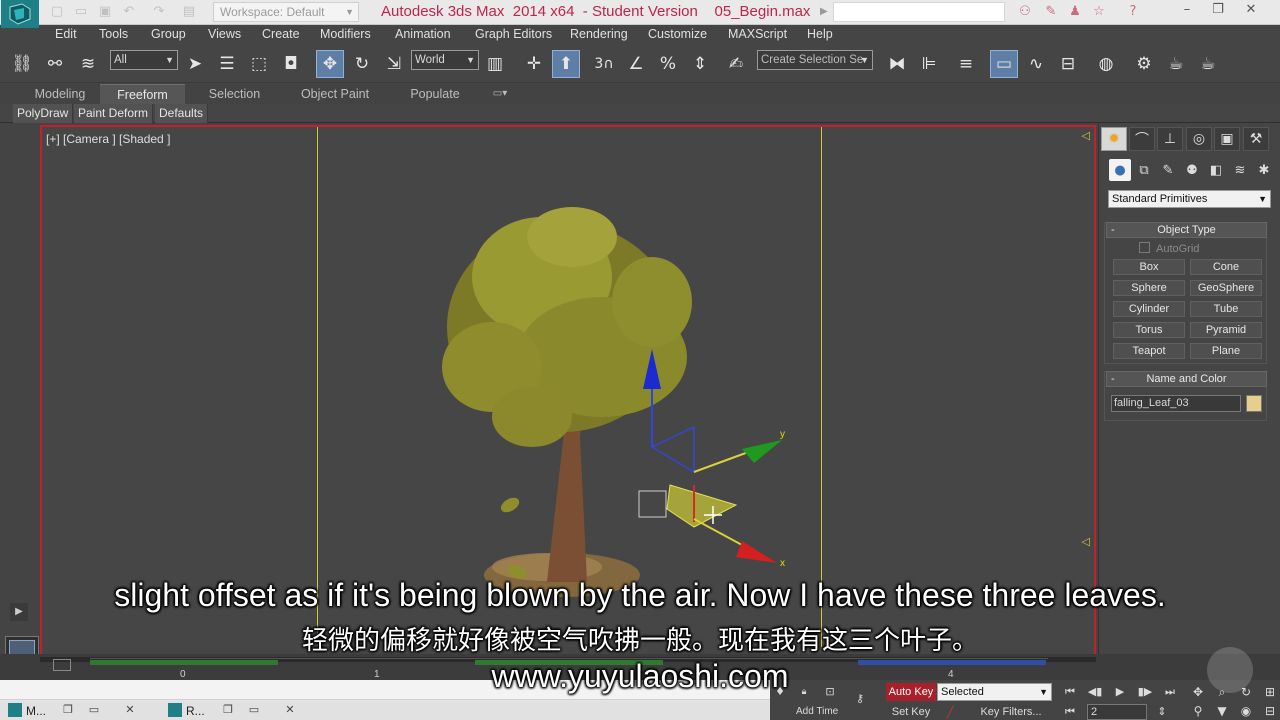 This screenshot has width=1280, height=720. I want to click on lights-icon: ✎, so click(1168, 170).